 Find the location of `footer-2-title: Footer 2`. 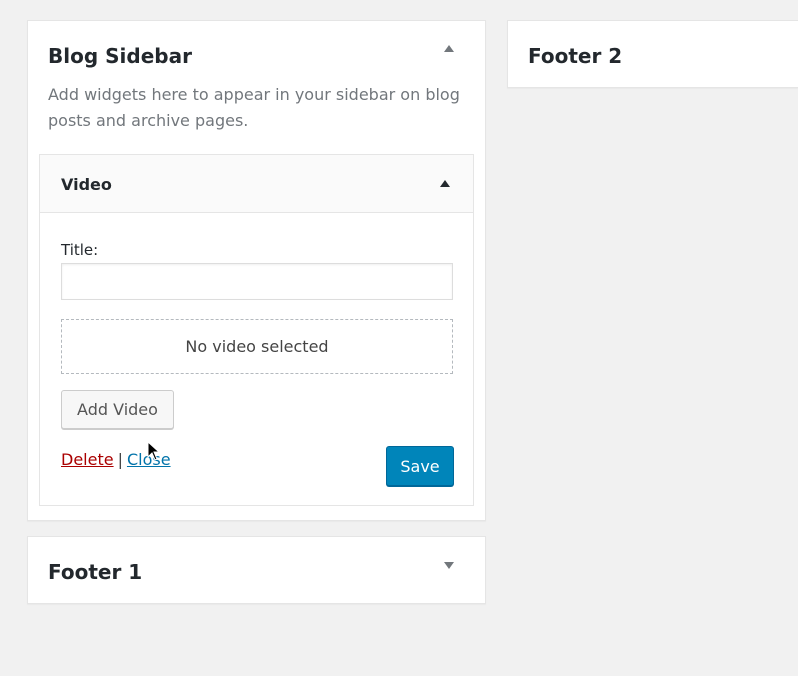

footer-2-title: Footer 2 is located at coordinates (575, 56).